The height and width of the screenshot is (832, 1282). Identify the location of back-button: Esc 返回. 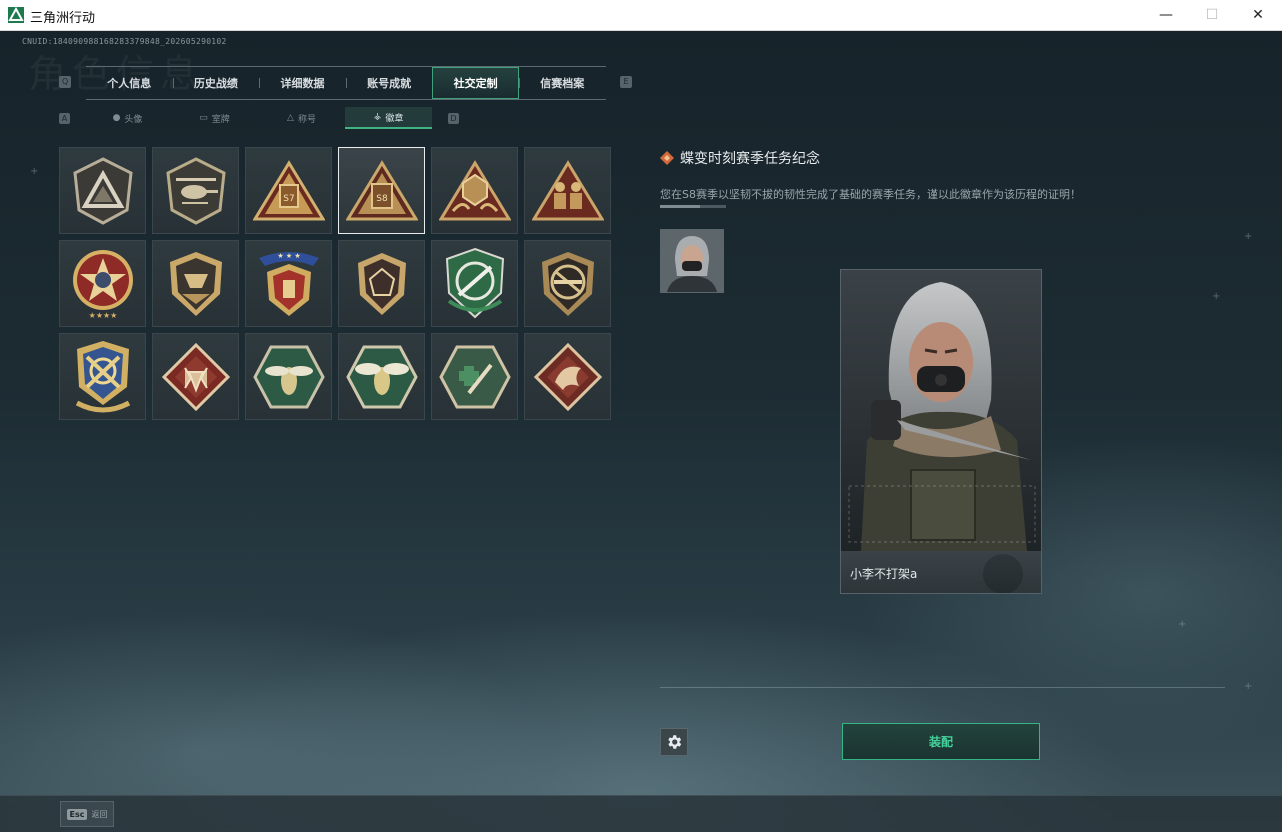
(87, 814).